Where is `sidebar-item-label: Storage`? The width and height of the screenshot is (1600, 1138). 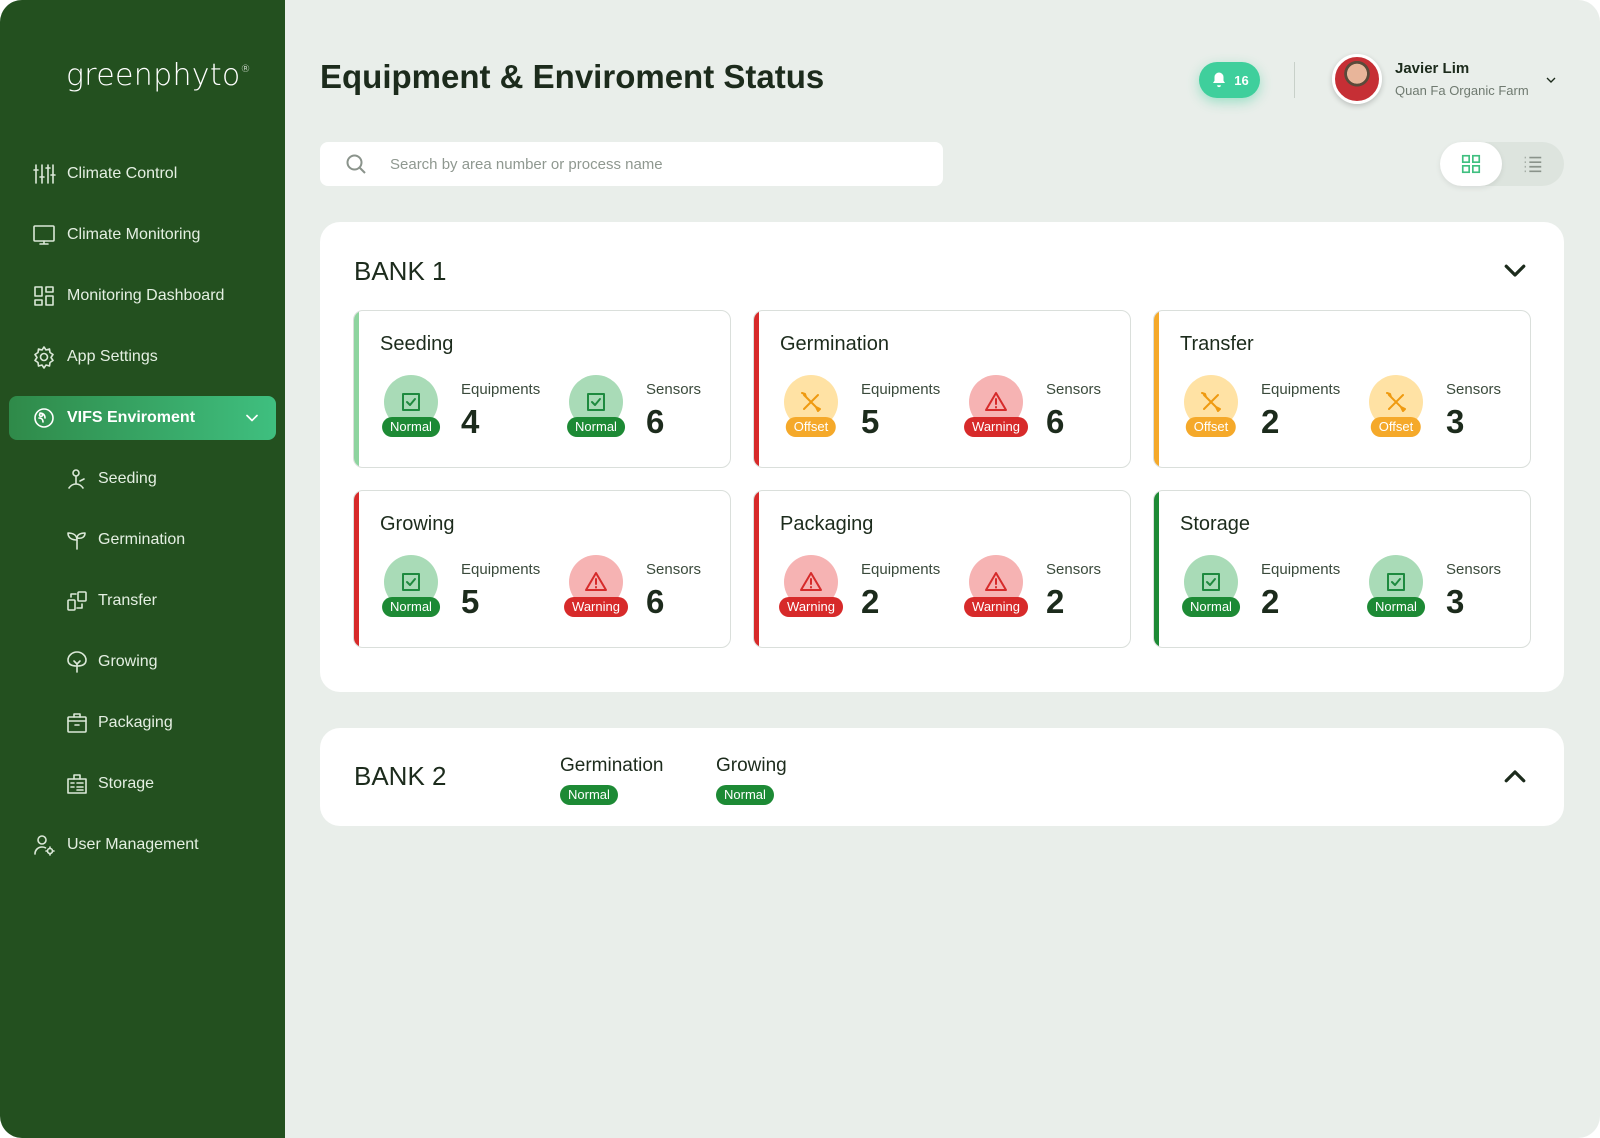
sidebar-item-label: Storage is located at coordinates (126, 783).